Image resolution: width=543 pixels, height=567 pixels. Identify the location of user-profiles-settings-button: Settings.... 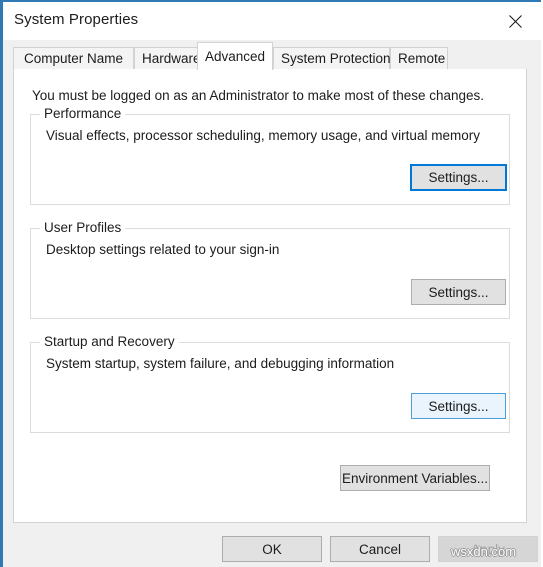
(458, 292).